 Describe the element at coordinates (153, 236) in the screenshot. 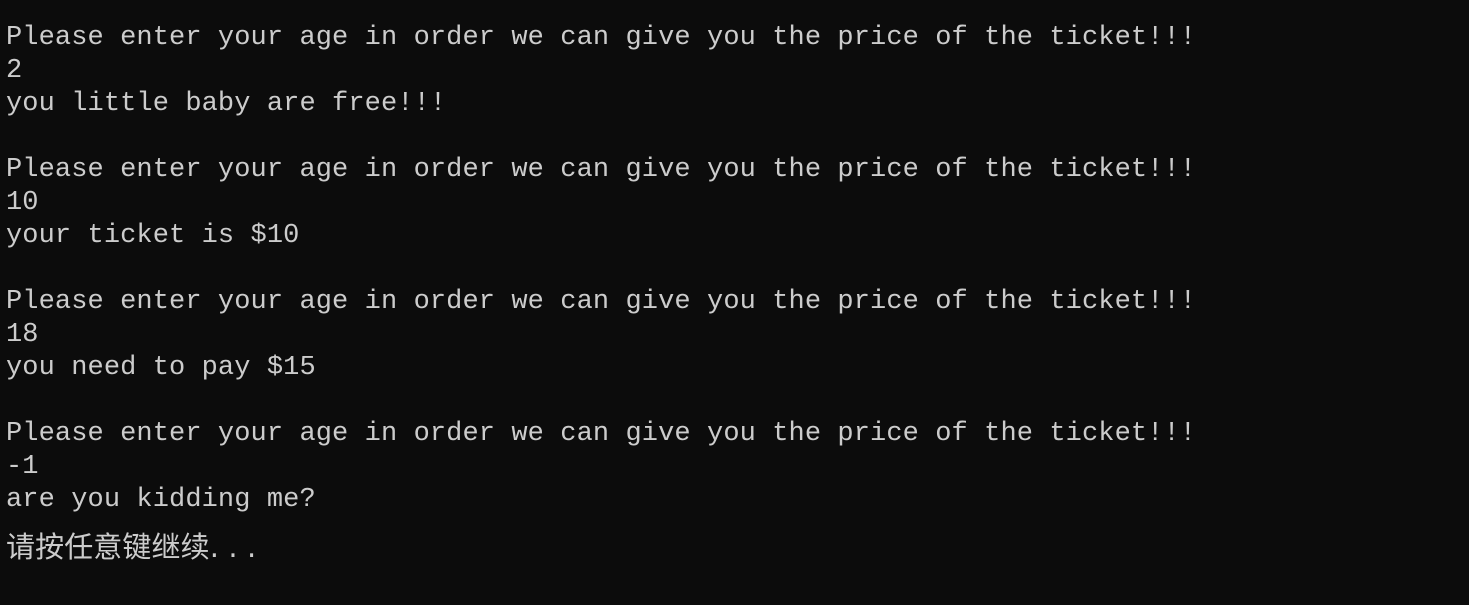

I see `output-line: your ticket is $10` at that location.